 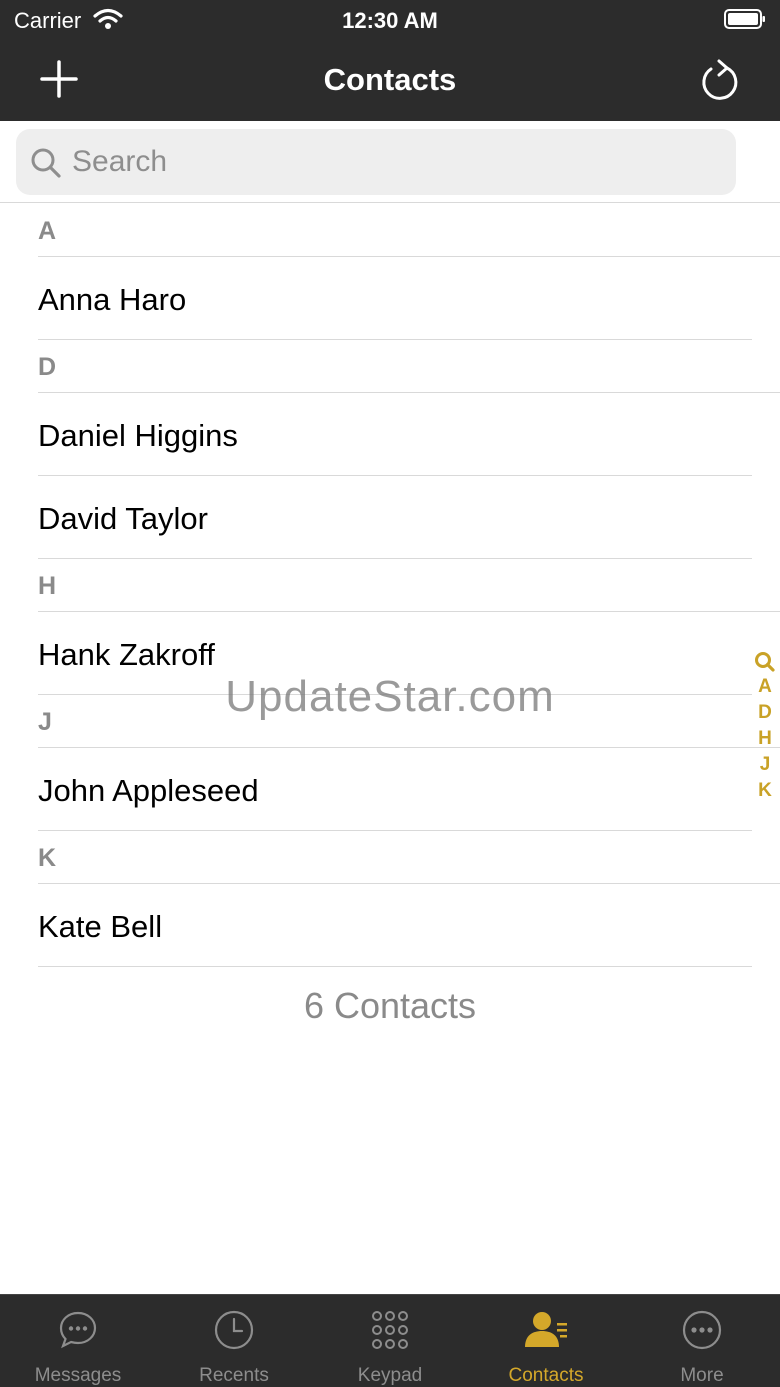 I want to click on status-bar: Carrier 12:30 AM, so click(x=390, y=20).